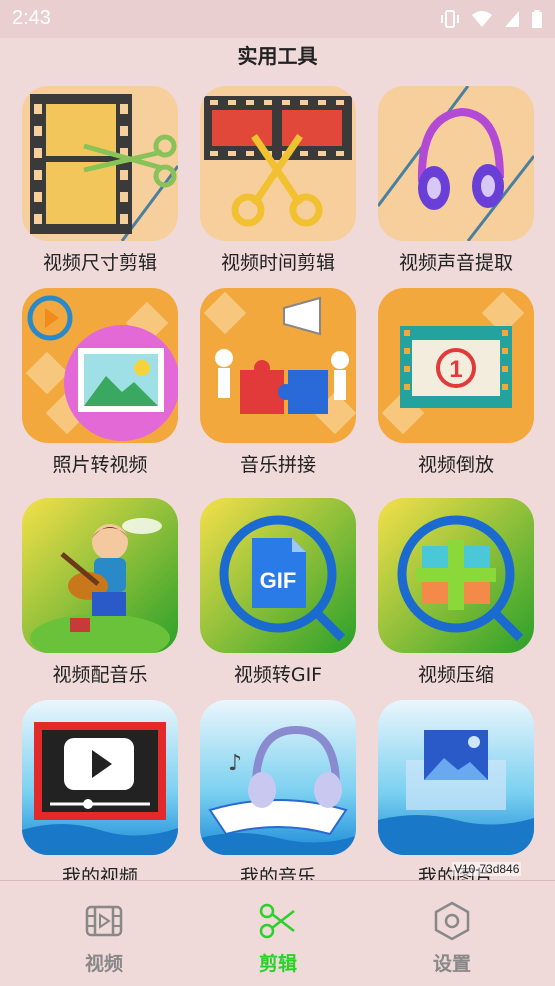 The image size is (555, 986). I want to click on tool-label: 我的视频, so click(99, 873).